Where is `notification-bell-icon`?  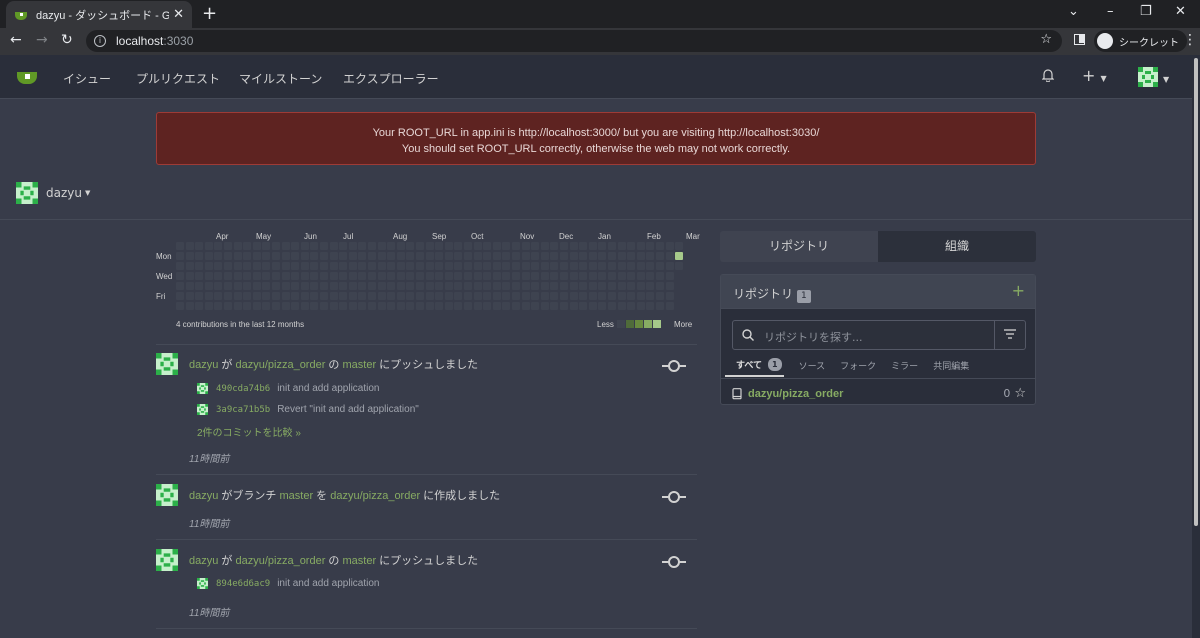
notification-bell-icon is located at coordinates (1048, 75).